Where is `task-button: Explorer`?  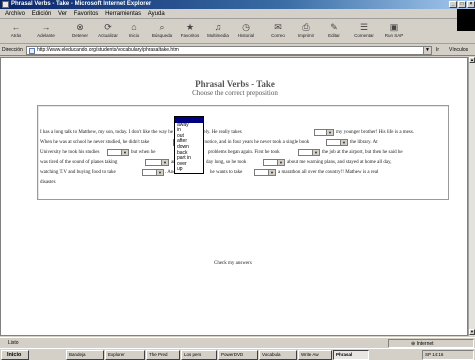
task-button: Explorer is located at coordinates (125, 355).